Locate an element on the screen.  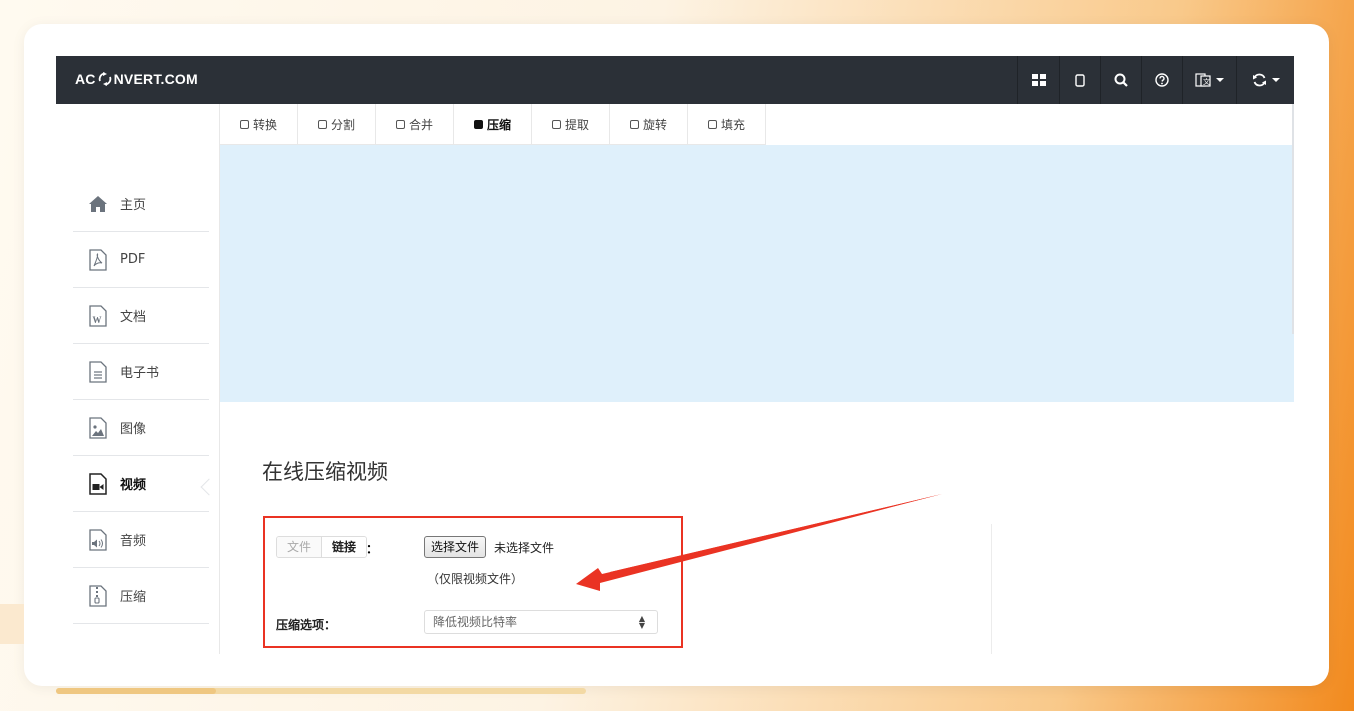
pdf-icon is located at coordinates (98, 259).